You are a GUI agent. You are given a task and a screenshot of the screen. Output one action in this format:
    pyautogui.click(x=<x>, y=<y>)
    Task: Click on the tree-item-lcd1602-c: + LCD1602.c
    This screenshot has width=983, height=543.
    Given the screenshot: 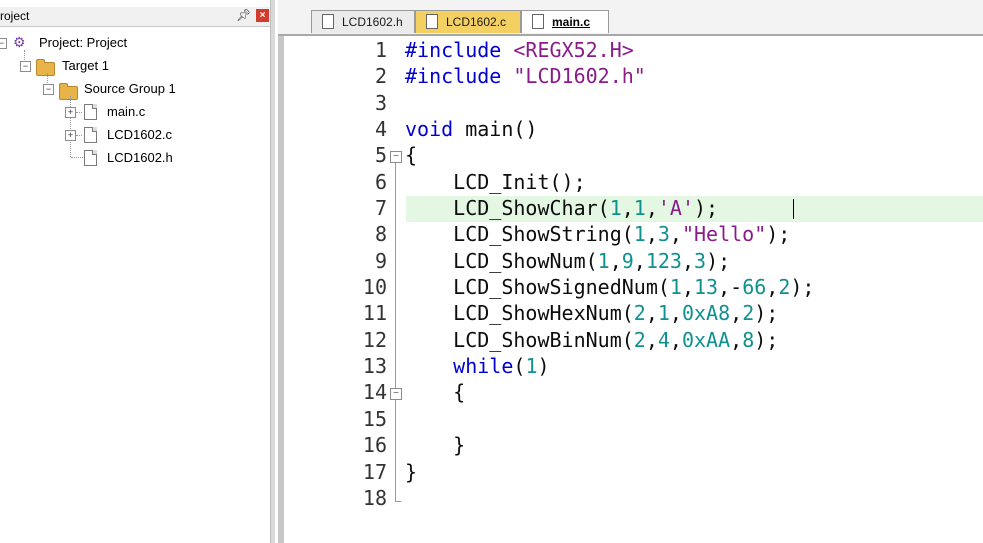 What is the action you would take?
    pyautogui.click(x=130, y=135)
    